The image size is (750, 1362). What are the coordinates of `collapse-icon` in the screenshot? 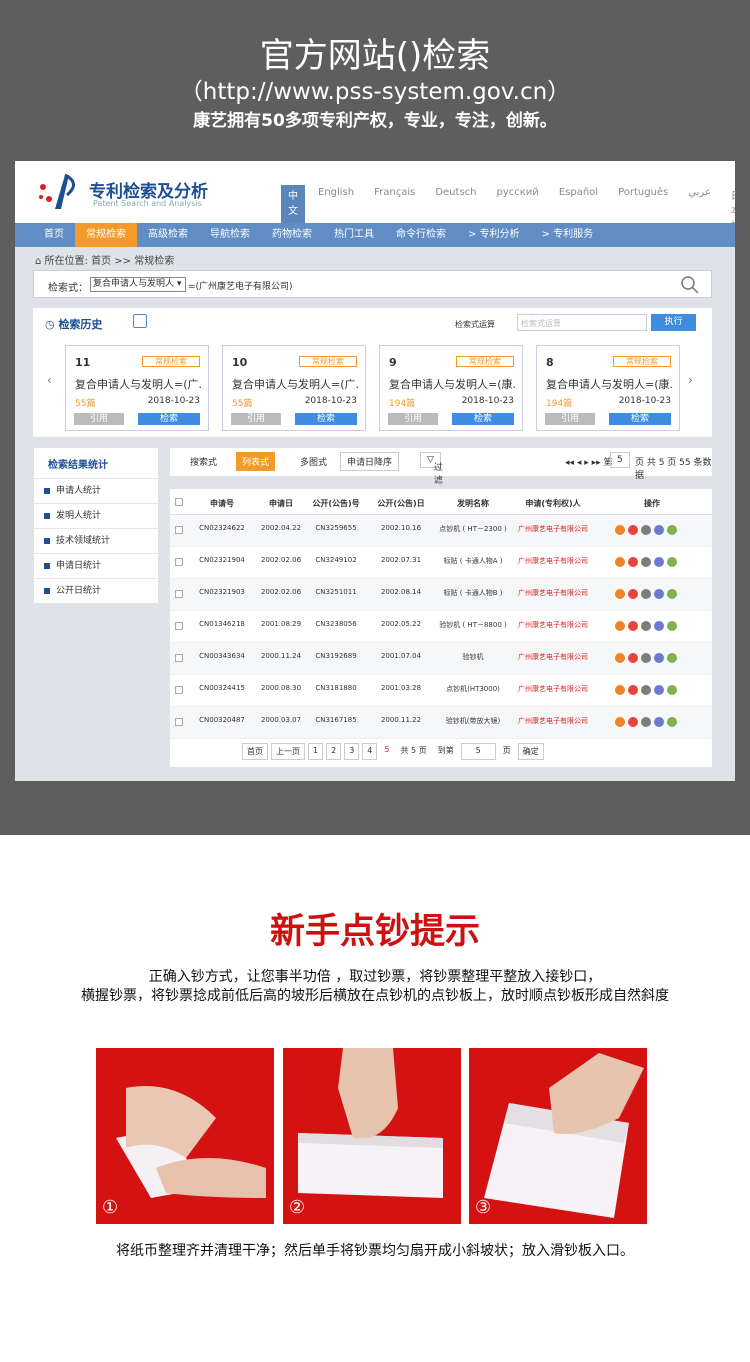 It's located at (140, 321).